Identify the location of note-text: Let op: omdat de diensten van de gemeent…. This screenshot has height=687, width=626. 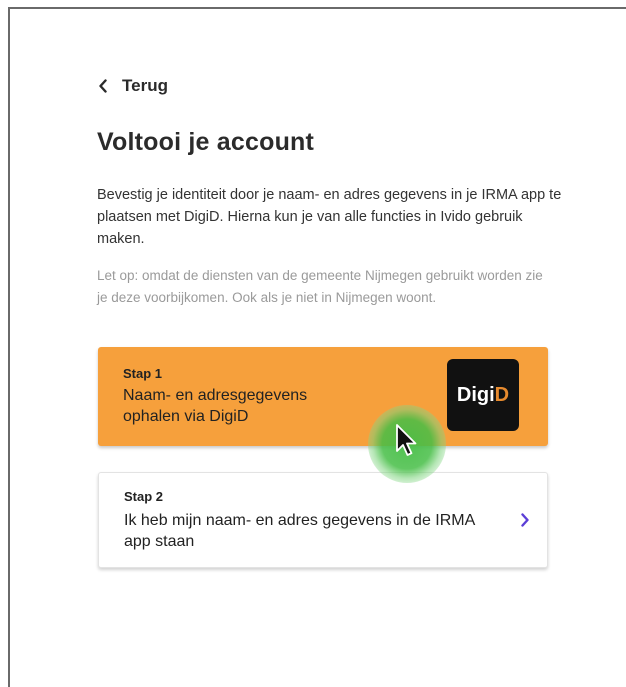
(320, 286).